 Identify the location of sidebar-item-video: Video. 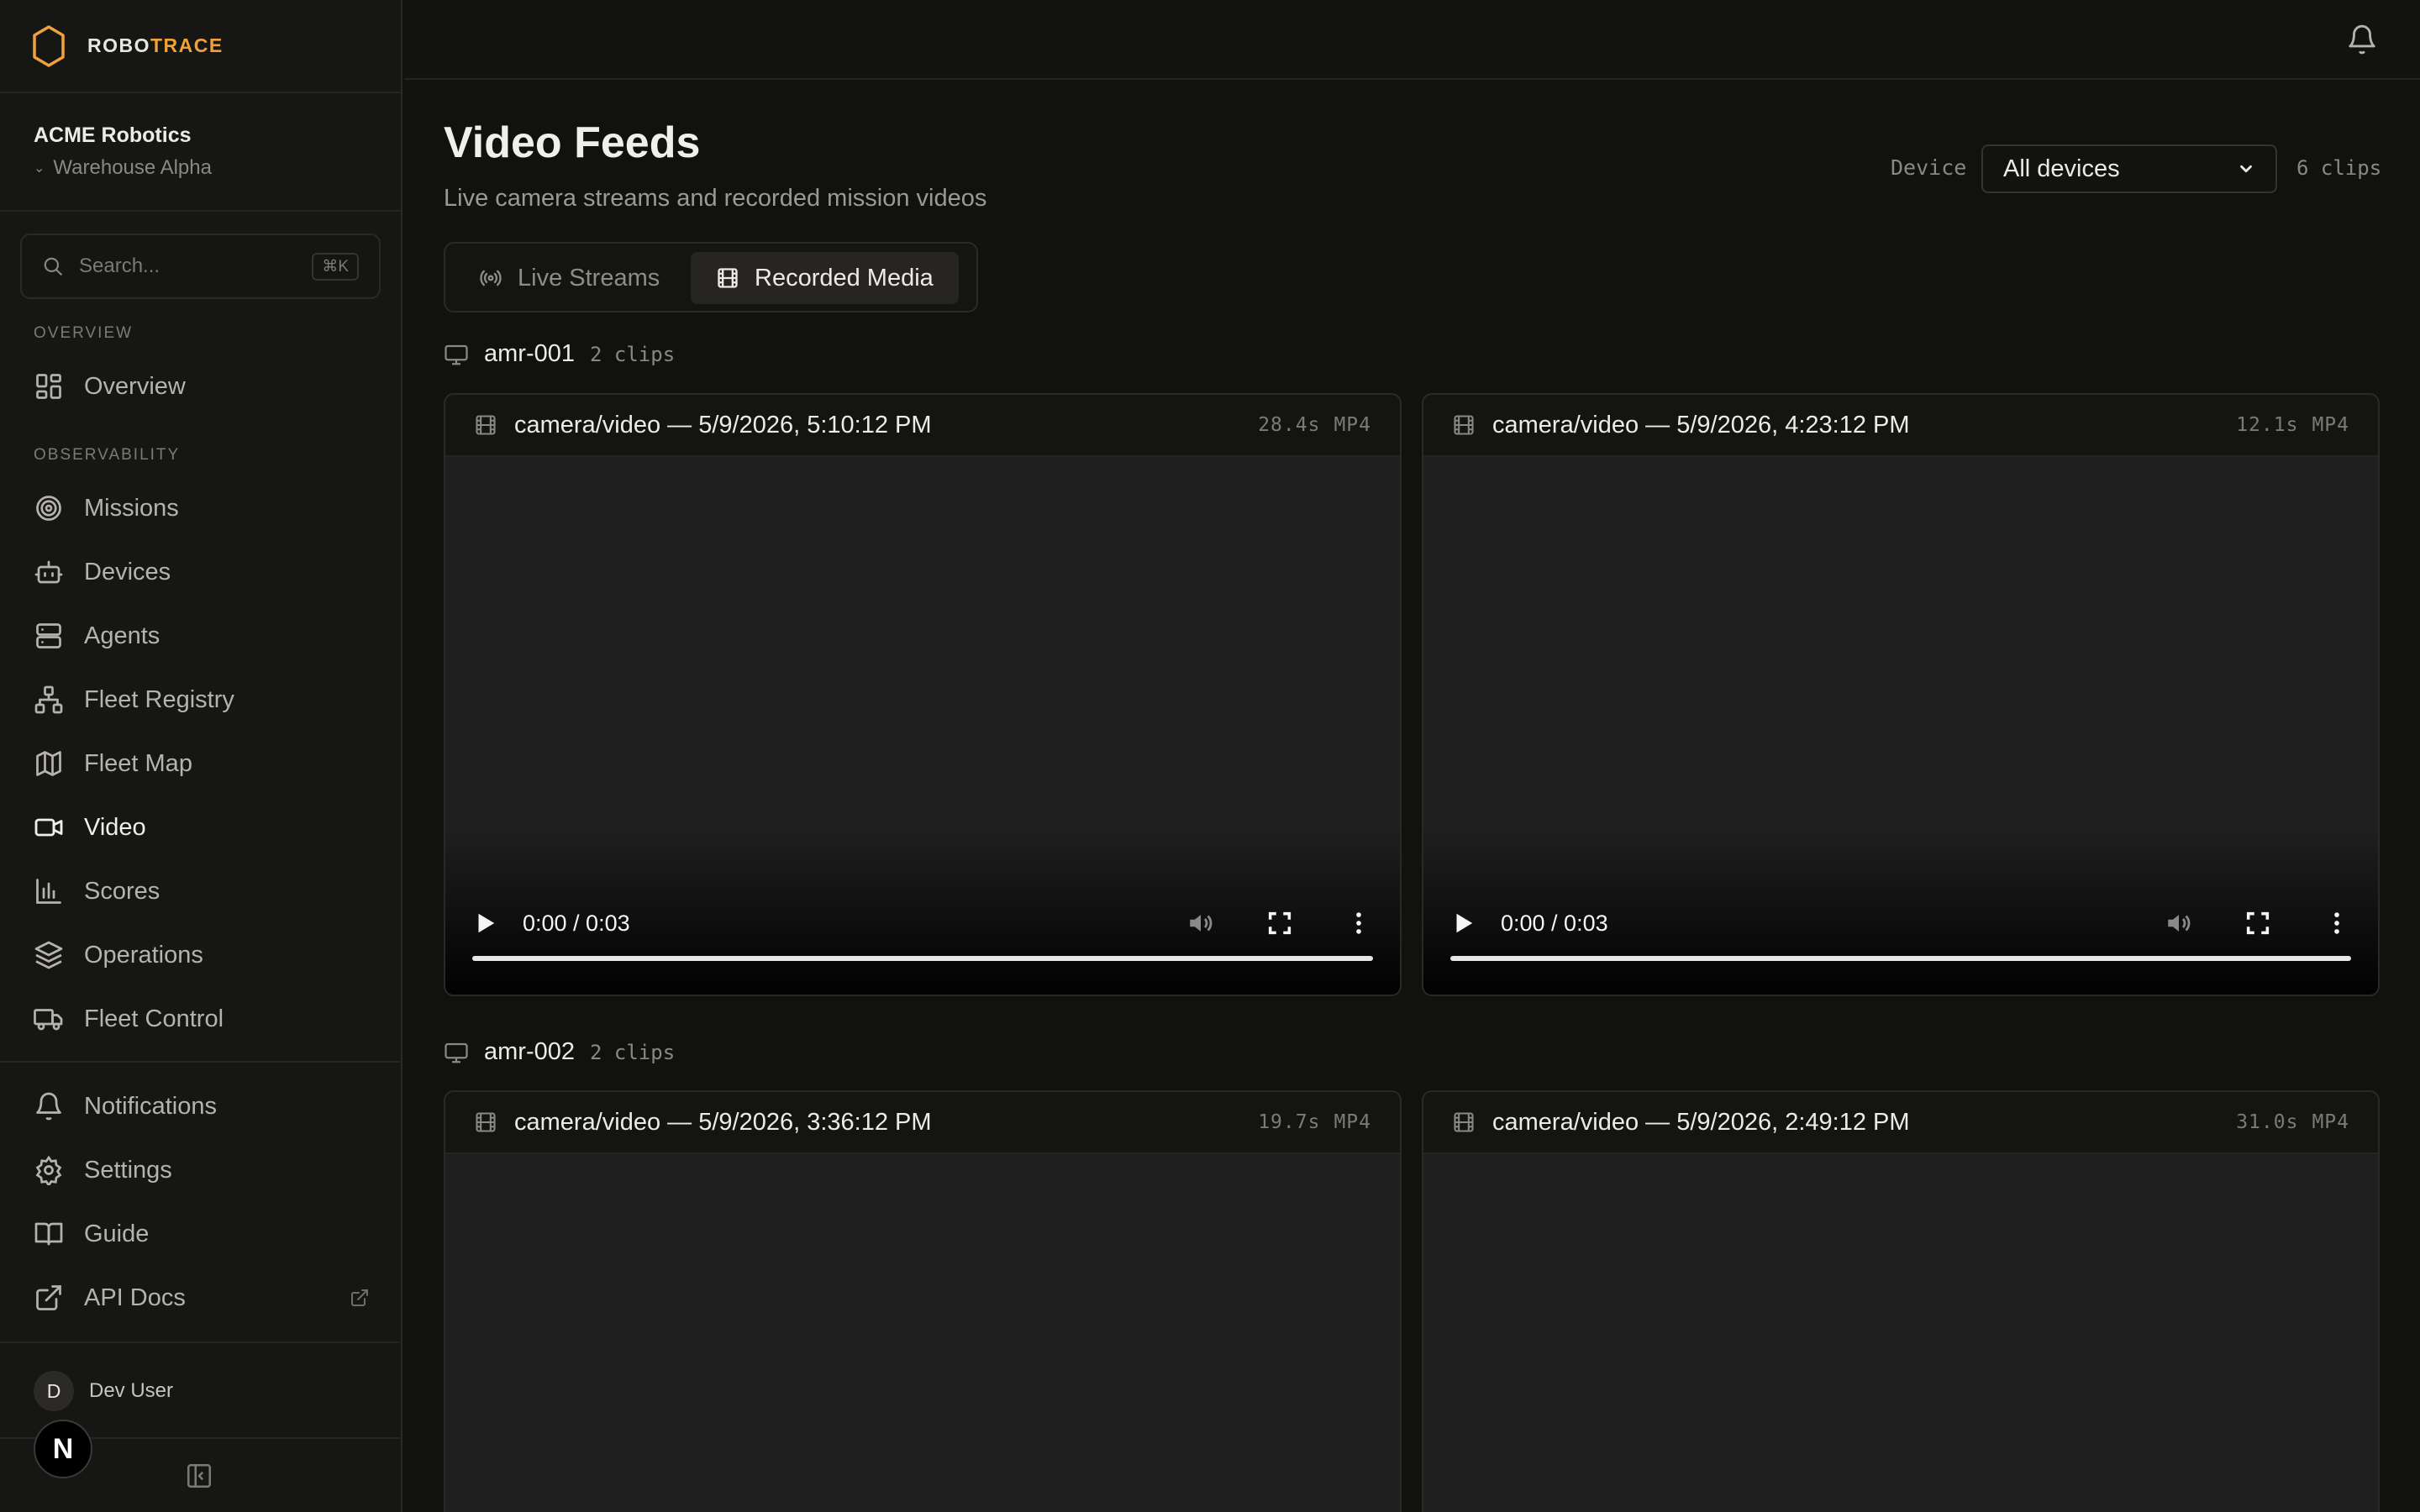
(202, 827).